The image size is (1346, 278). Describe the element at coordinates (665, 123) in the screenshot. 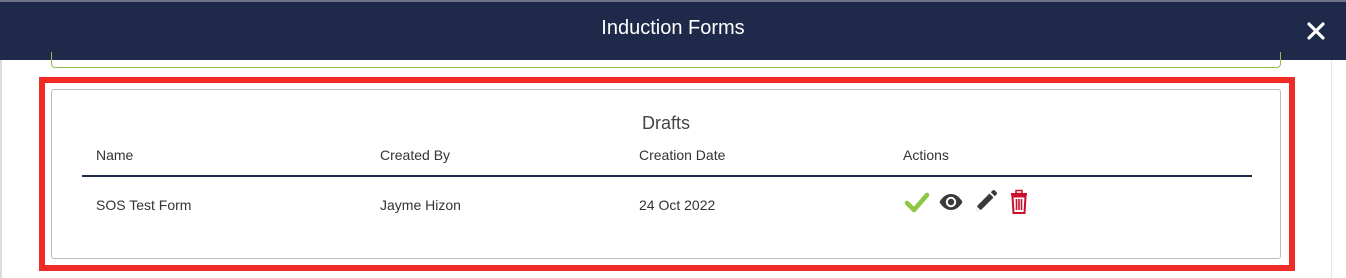

I see `drafts-title: Drafts` at that location.